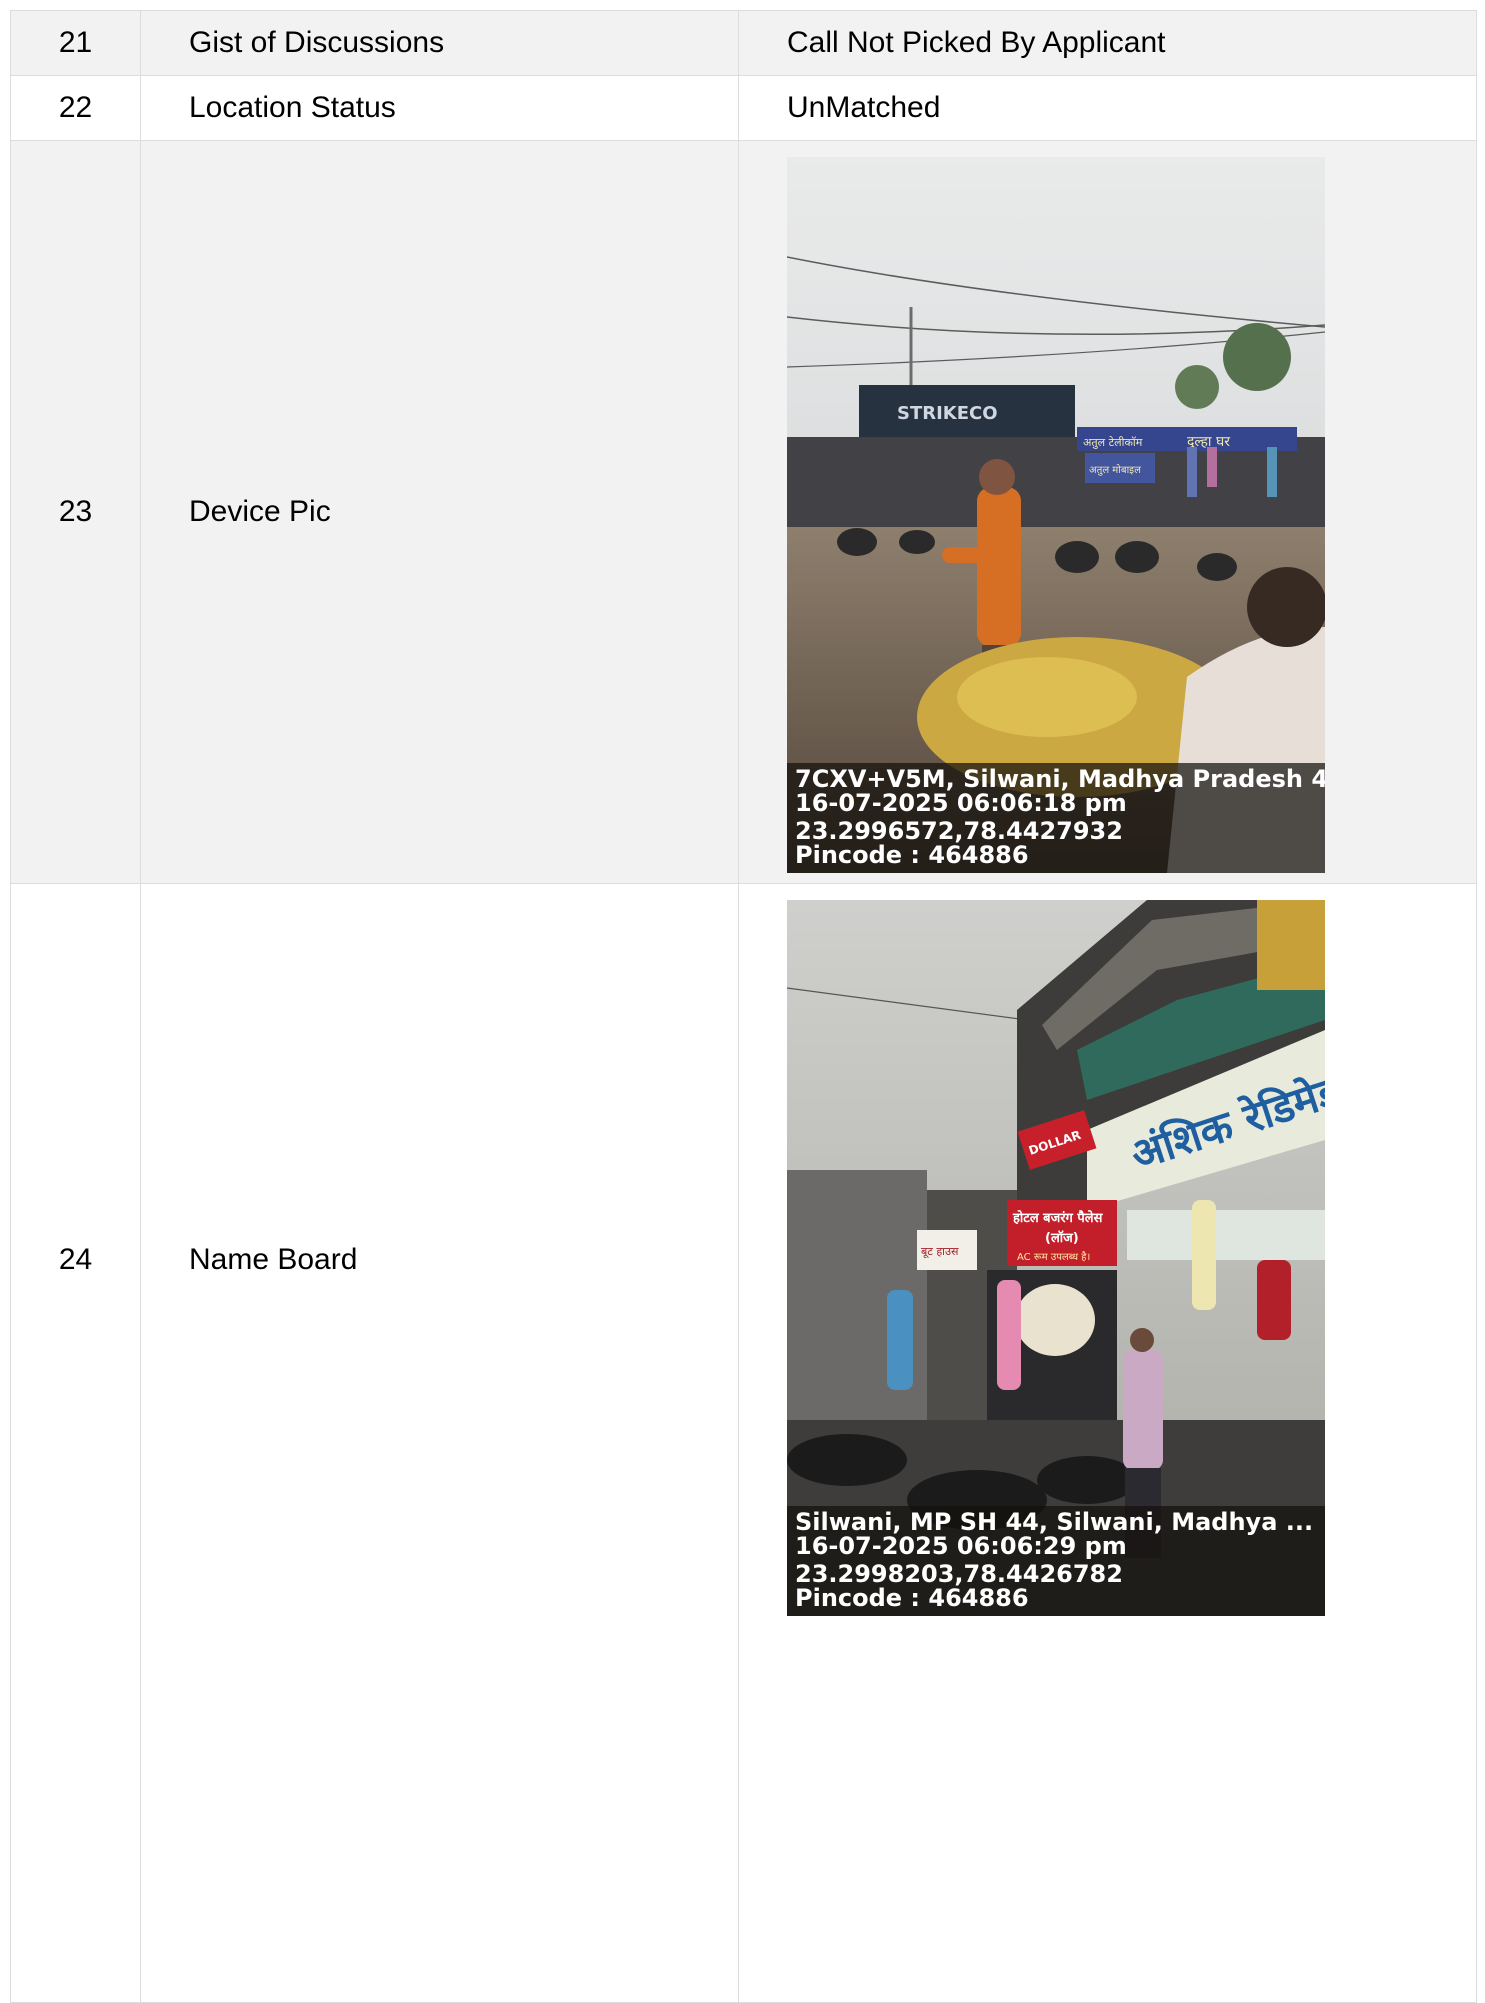 The height and width of the screenshot is (2003, 1485). I want to click on row-number: 21, so click(75, 43).